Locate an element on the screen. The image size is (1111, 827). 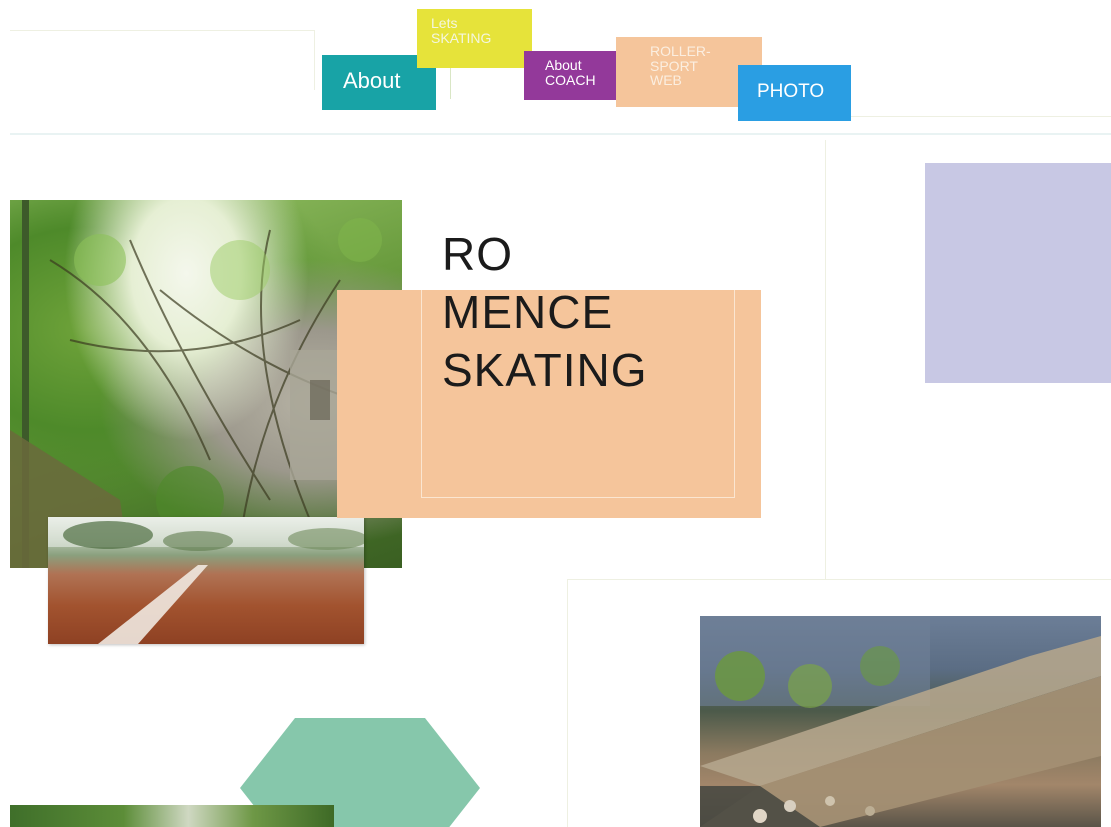
header-divider is located at coordinates (560, 134).